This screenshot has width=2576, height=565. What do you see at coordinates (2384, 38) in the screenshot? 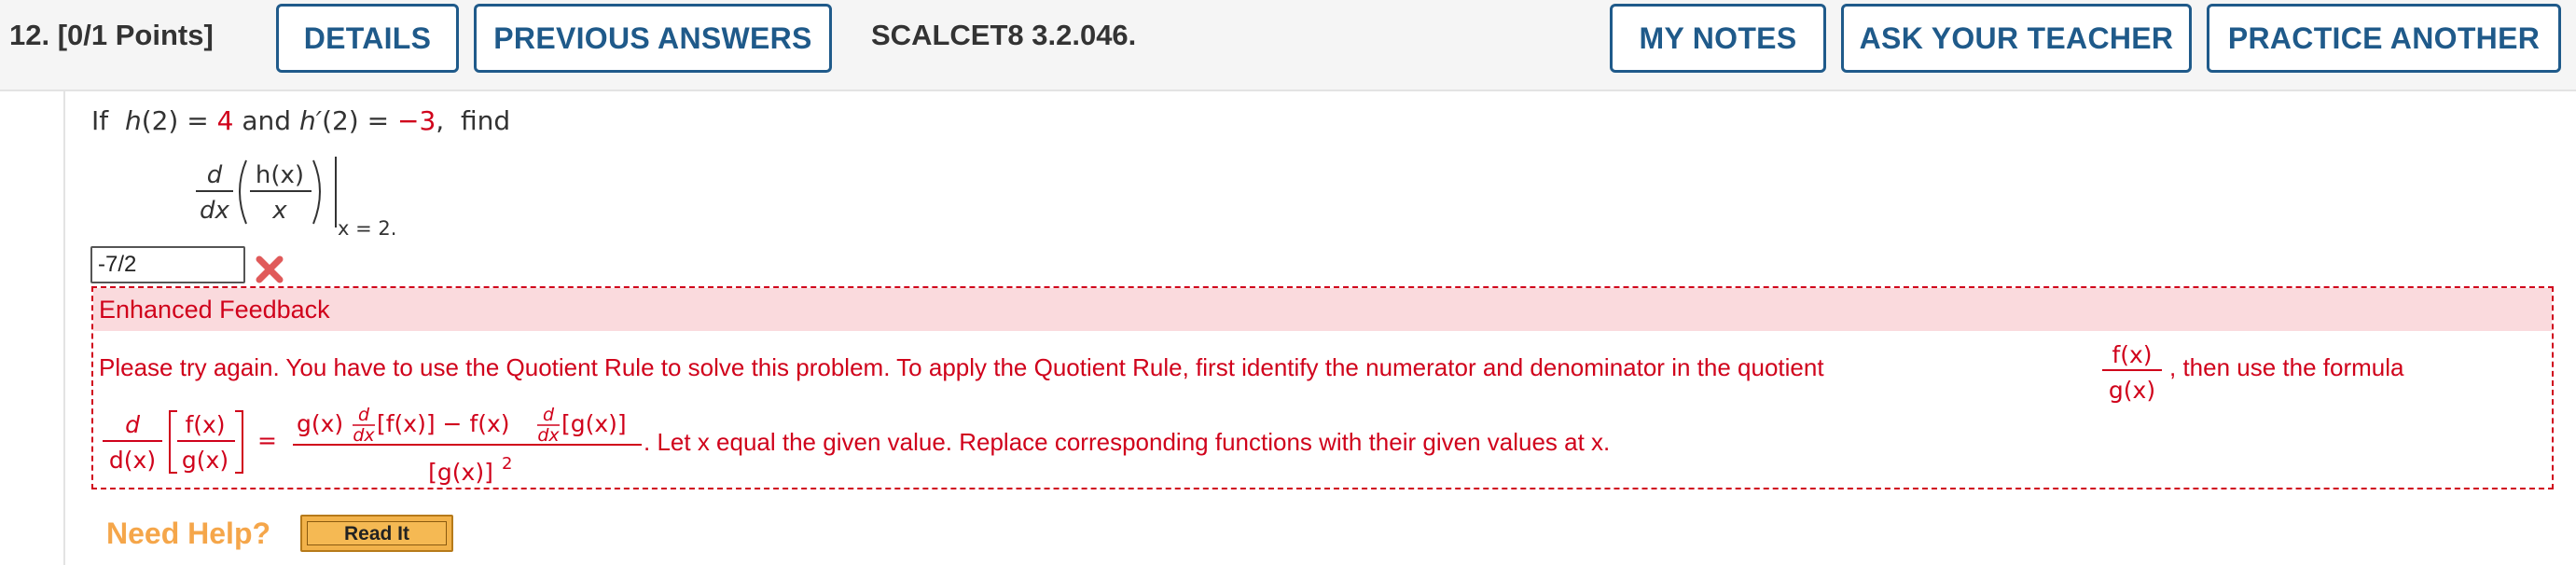
I see `practice-another-button: PRACTICE ANOTHER` at bounding box center [2384, 38].